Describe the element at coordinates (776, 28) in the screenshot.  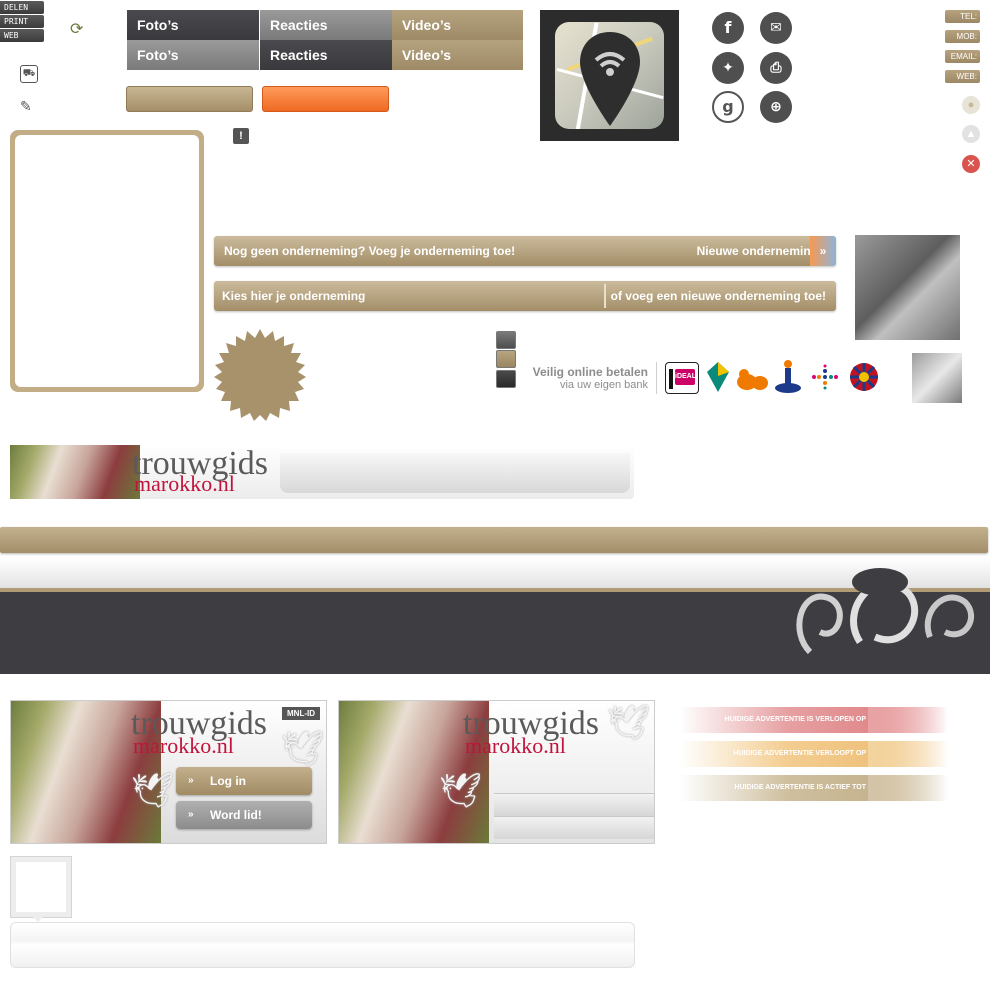
I see `mail-icon: ✉` at that location.